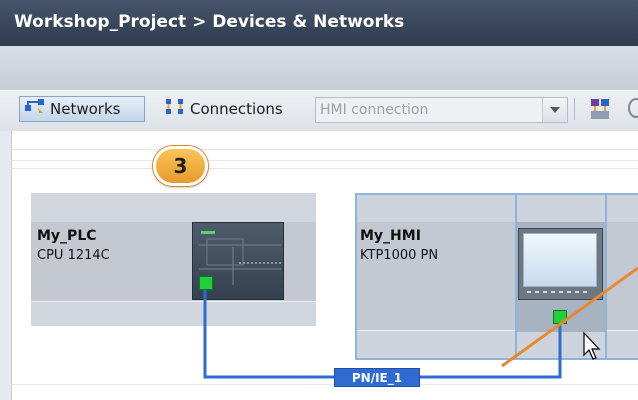 The width and height of the screenshot is (638, 400). I want to click on annotation-line, so click(569, 317).